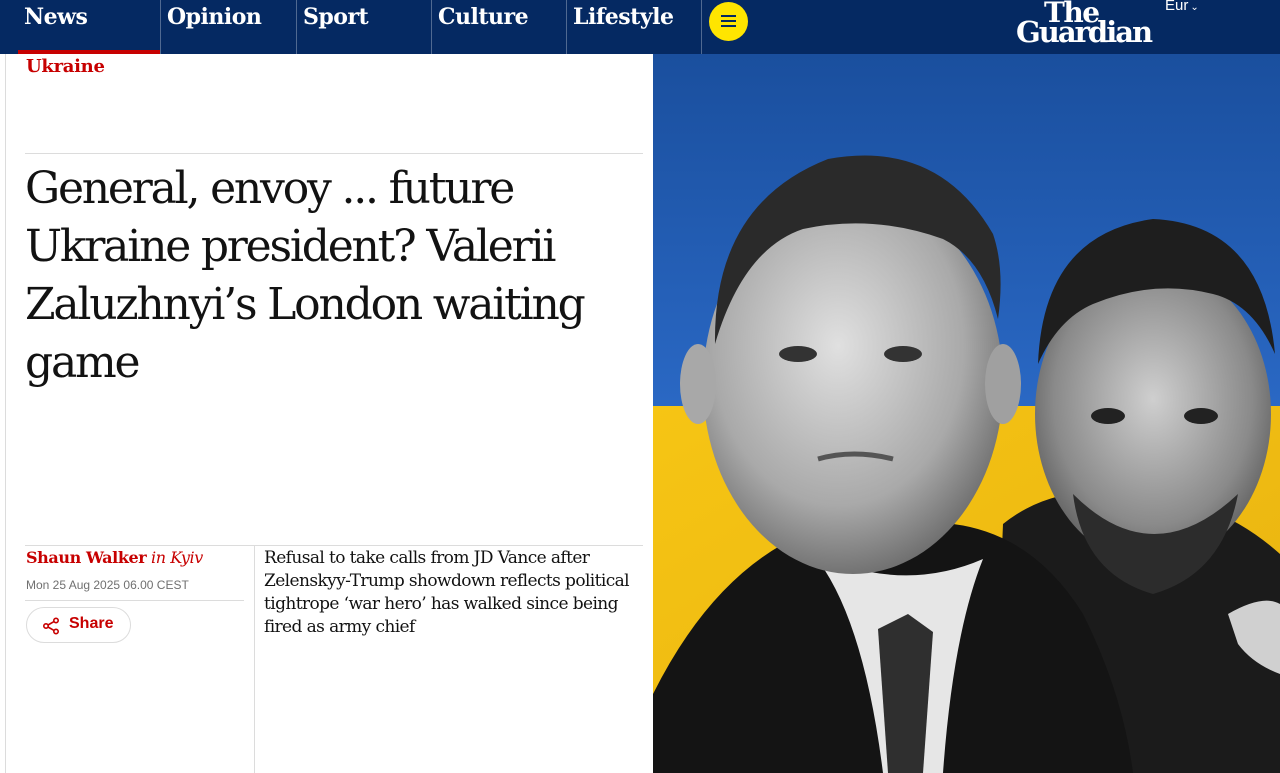  I want to click on publish-date: Mon 25 Aug 2025 06.00 CEST, so click(107, 585).